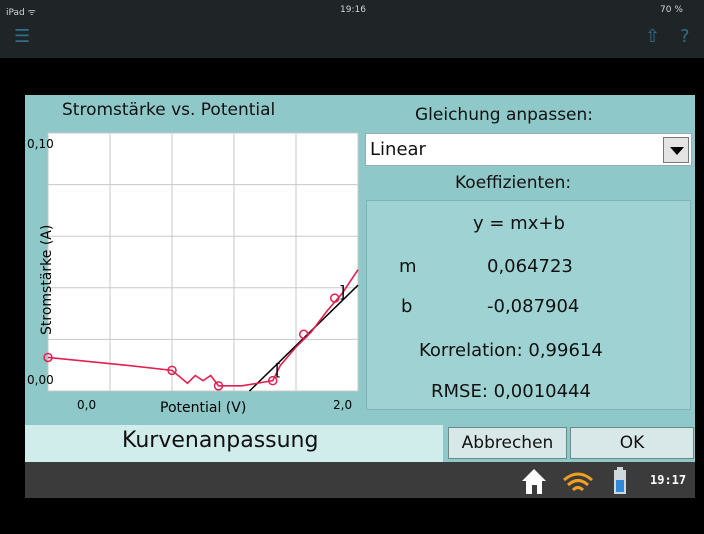 The image size is (704, 534). What do you see at coordinates (352, 39) in the screenshot?
I see `app-toolbar: ☰ ⇧ ?` at bounding box center [352, 39].